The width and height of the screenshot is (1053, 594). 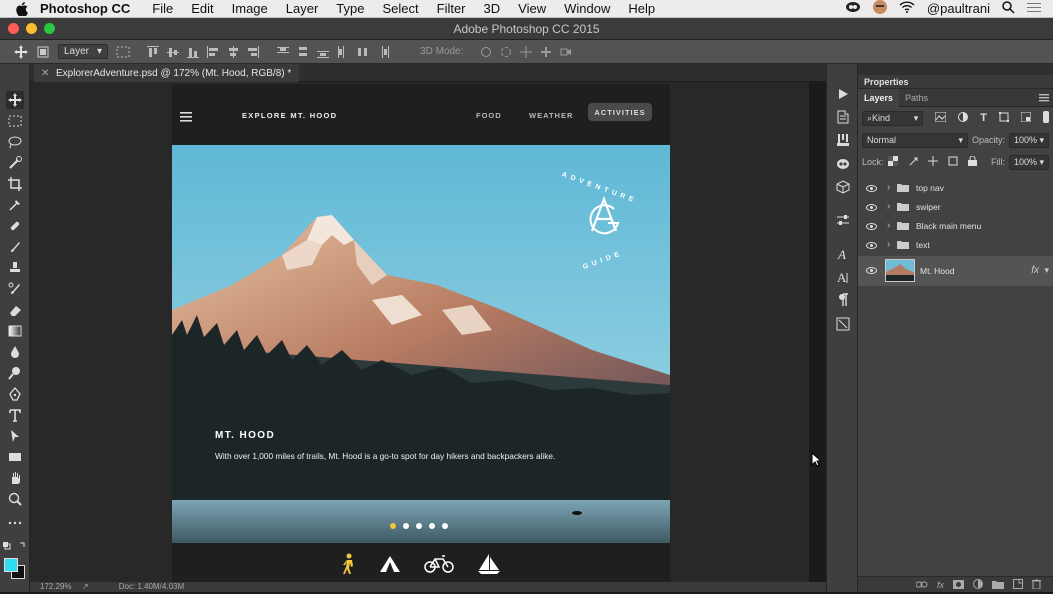 What do you see at coordinates (390, 564) in the screenshot?
I see `tent-icon` at bounding box center [390, 564].